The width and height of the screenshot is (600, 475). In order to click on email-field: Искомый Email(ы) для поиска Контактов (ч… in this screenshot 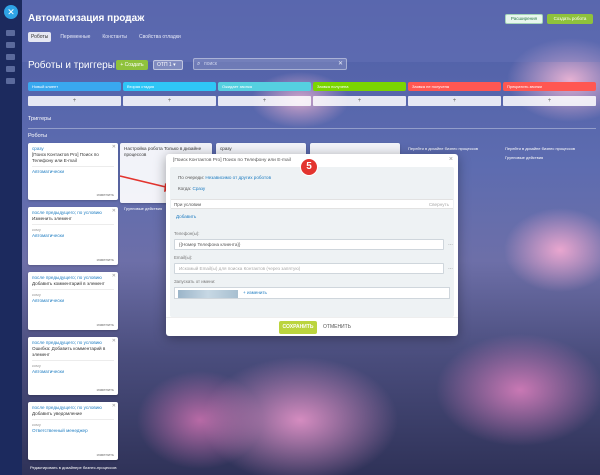, I will do `click(313, 268)`.